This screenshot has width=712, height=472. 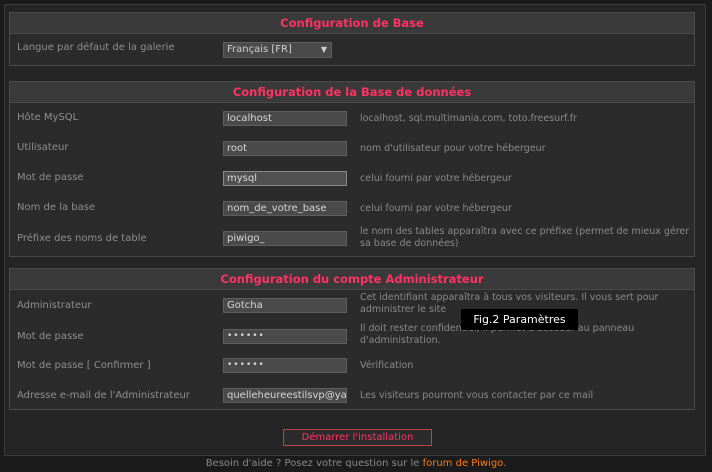 I want to click on help-text-end: ., so click(x=505, y=463).